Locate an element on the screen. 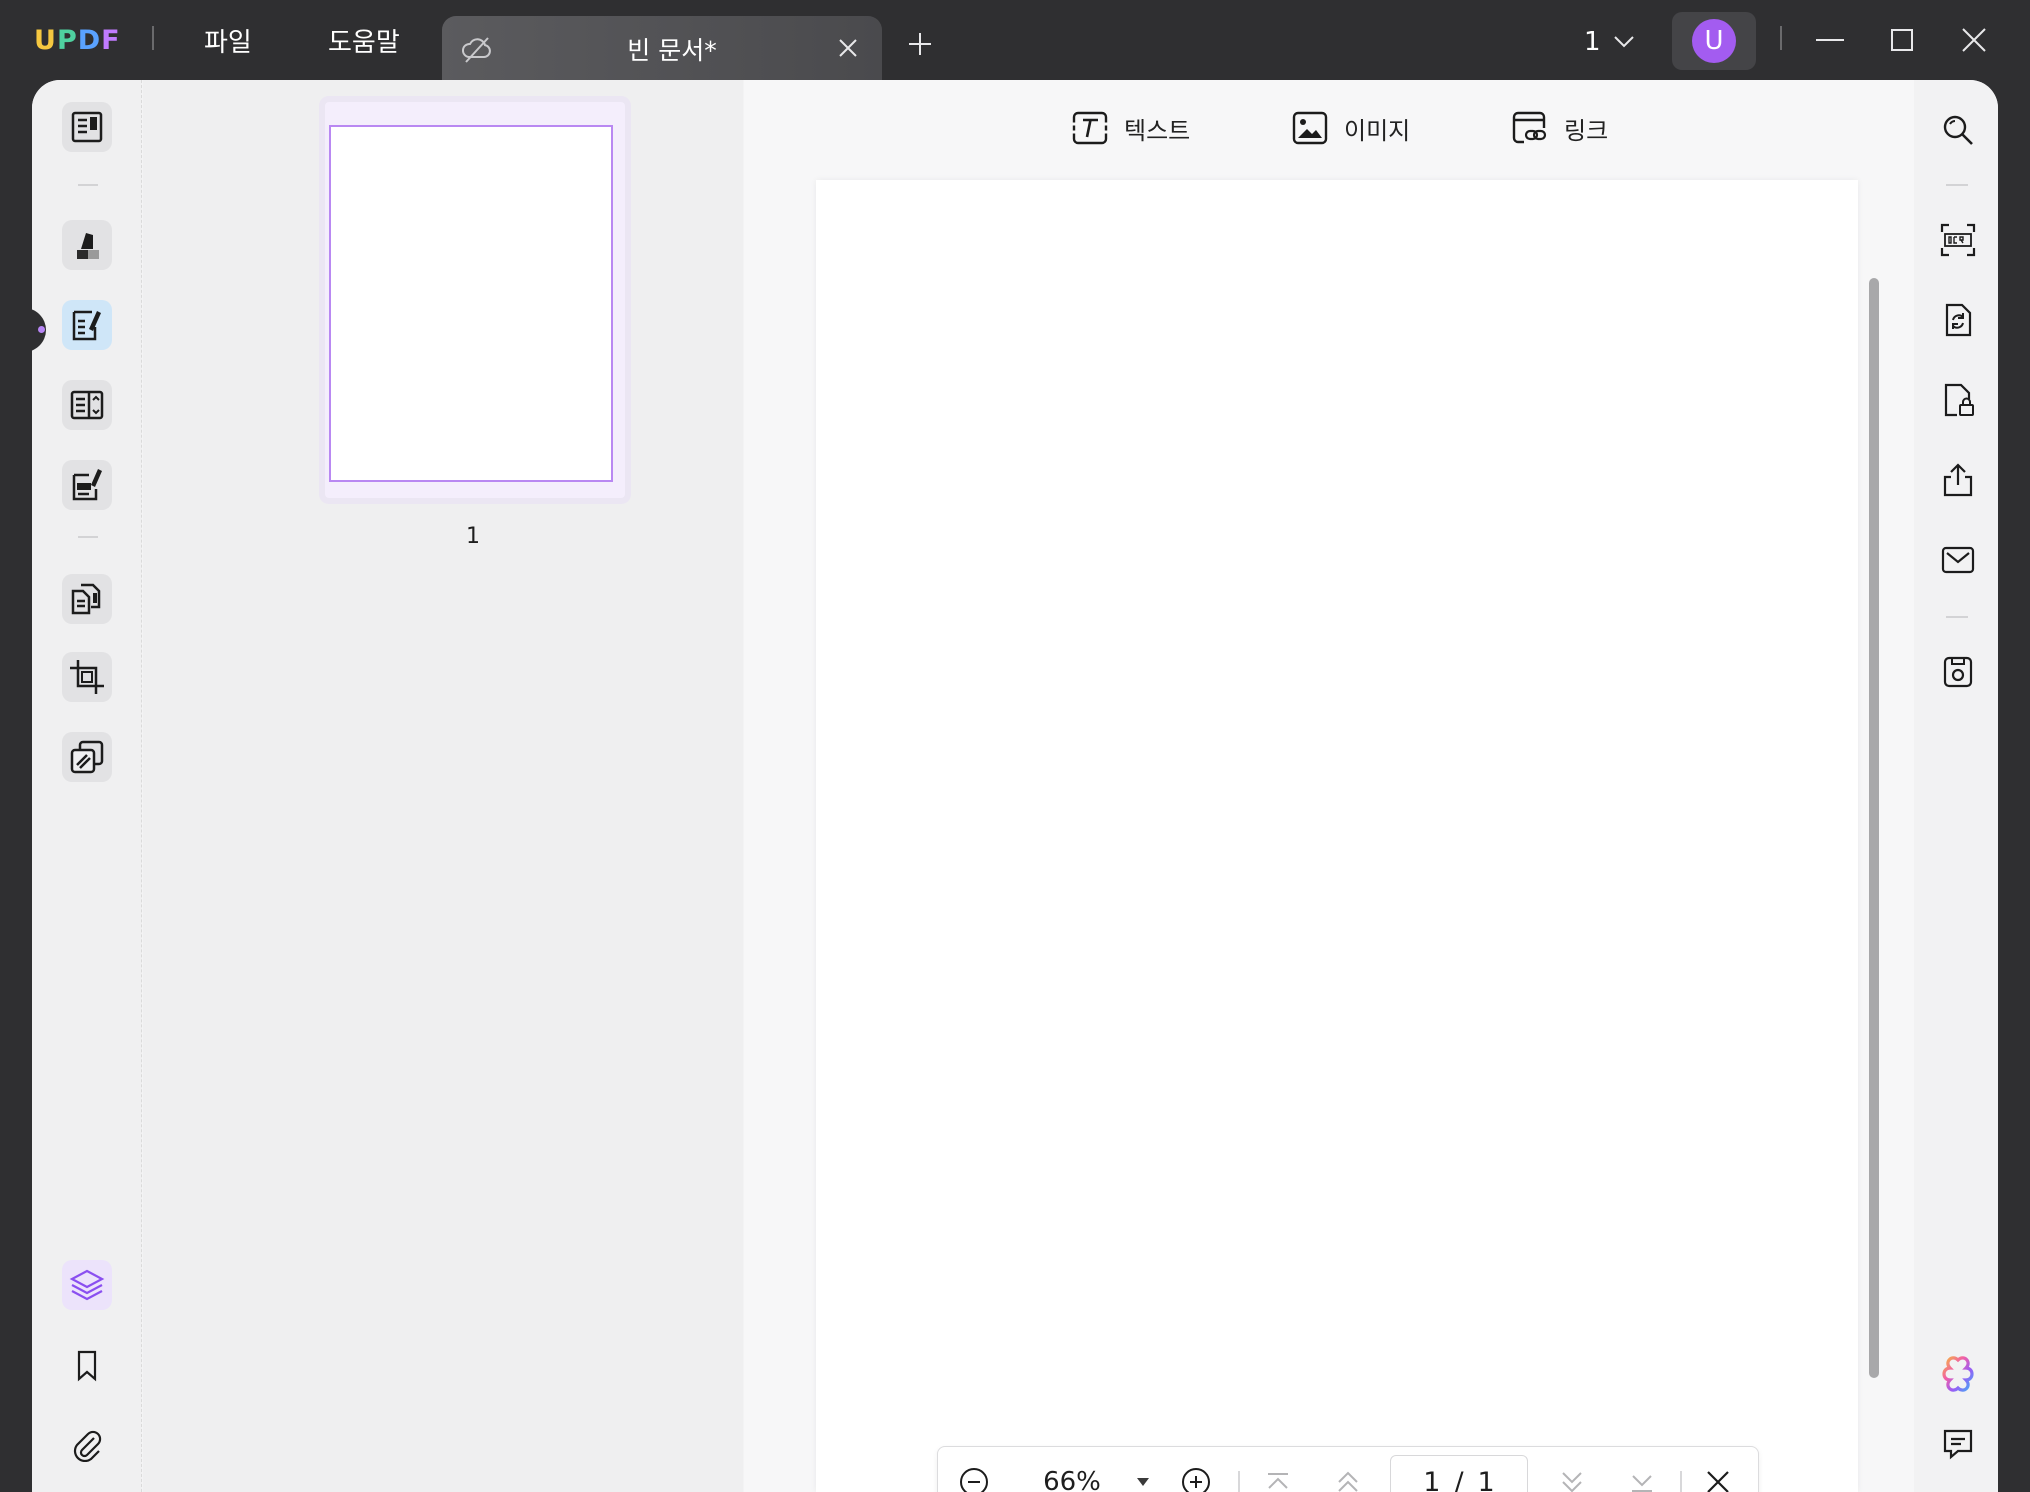 This screenshot has height=1492, width=2030. add-image-tool: 이미지 is located at coordinates (1350, 128).